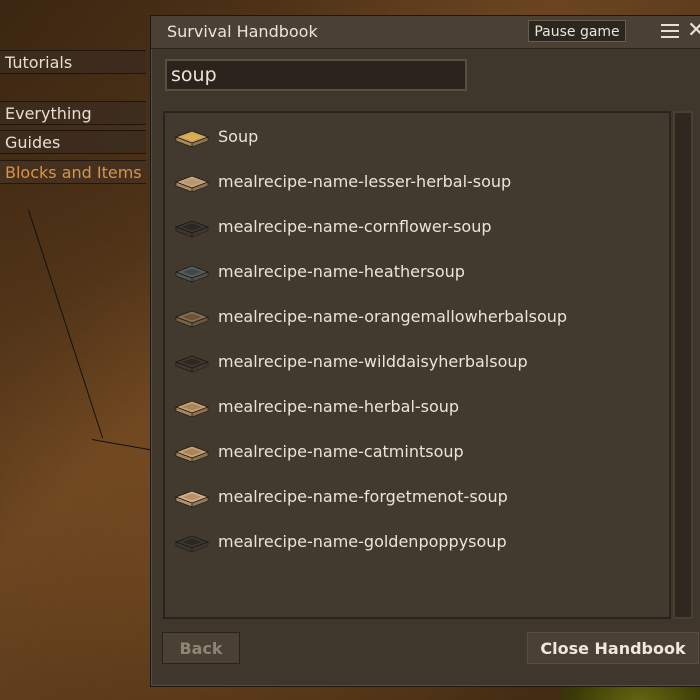 This screenshot has width=700, height=700. Describe the element at coordinates (393, 316) in the screenshot. I see `list-item-label: mealrecipe-name-orangemallowherbalsoup` at that location.